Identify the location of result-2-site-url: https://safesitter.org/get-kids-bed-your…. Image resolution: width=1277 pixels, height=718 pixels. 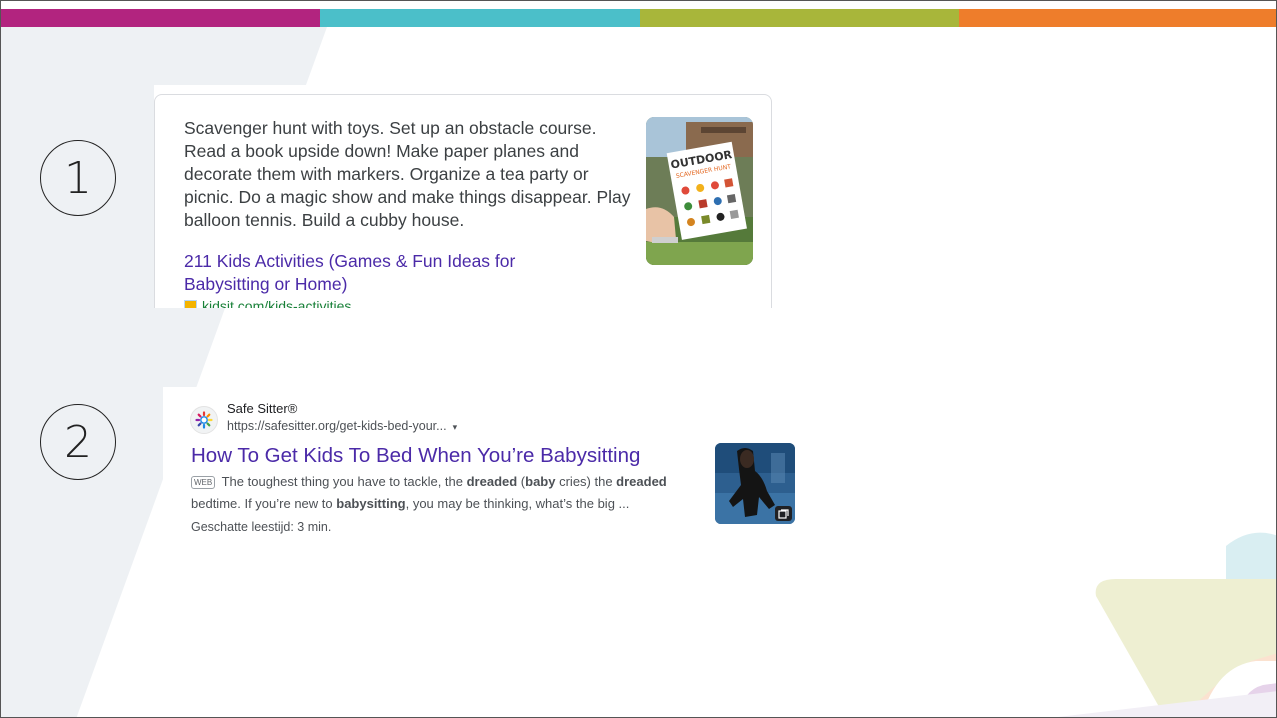
(342, 426).